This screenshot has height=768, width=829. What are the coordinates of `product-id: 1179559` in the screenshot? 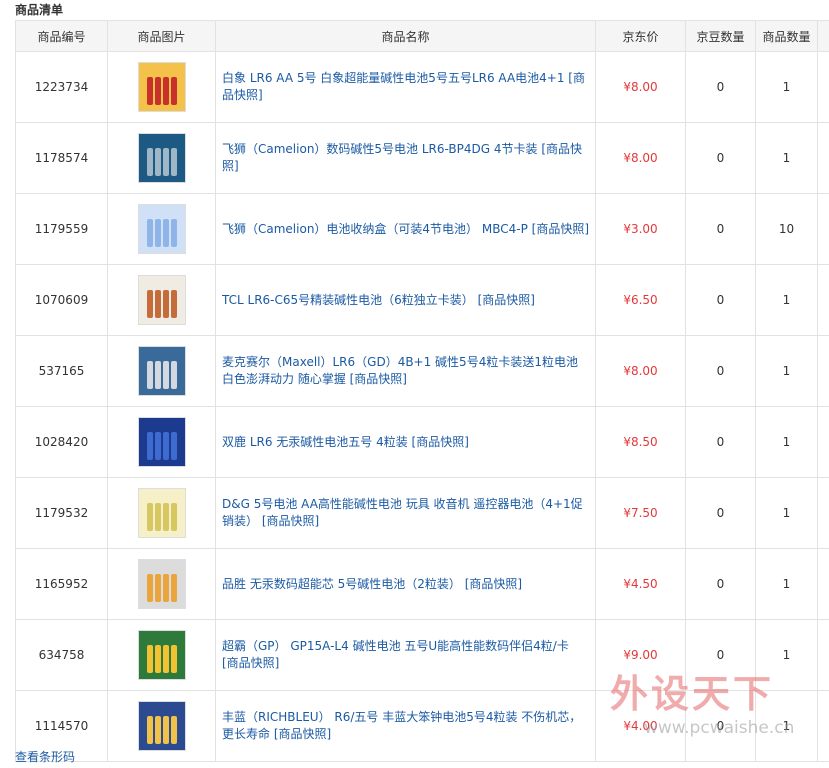 It's located at (61, 229).